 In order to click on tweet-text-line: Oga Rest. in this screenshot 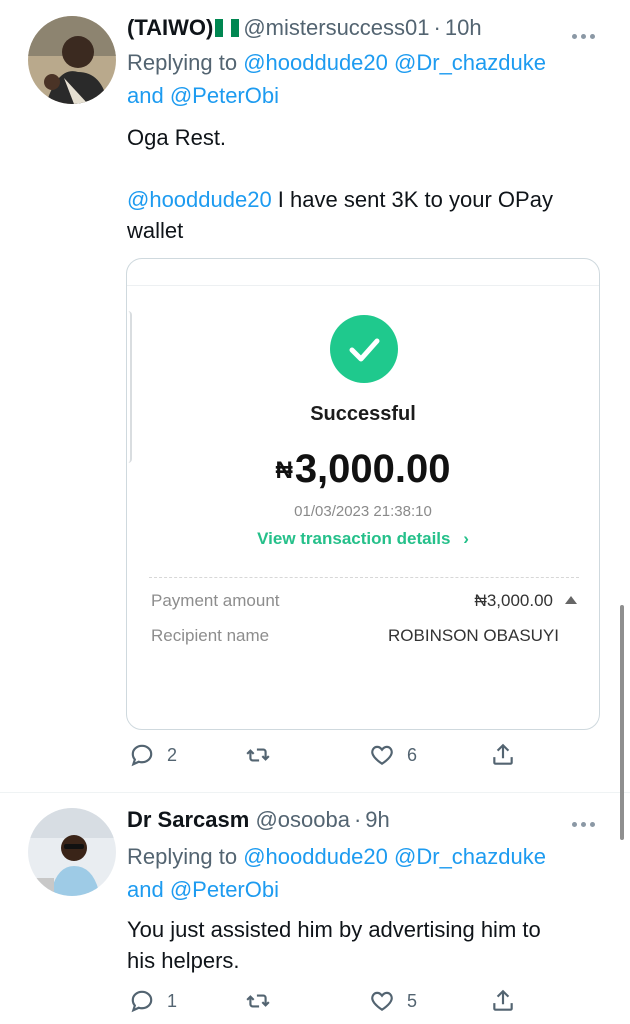, I will do `click(177, 137)`.